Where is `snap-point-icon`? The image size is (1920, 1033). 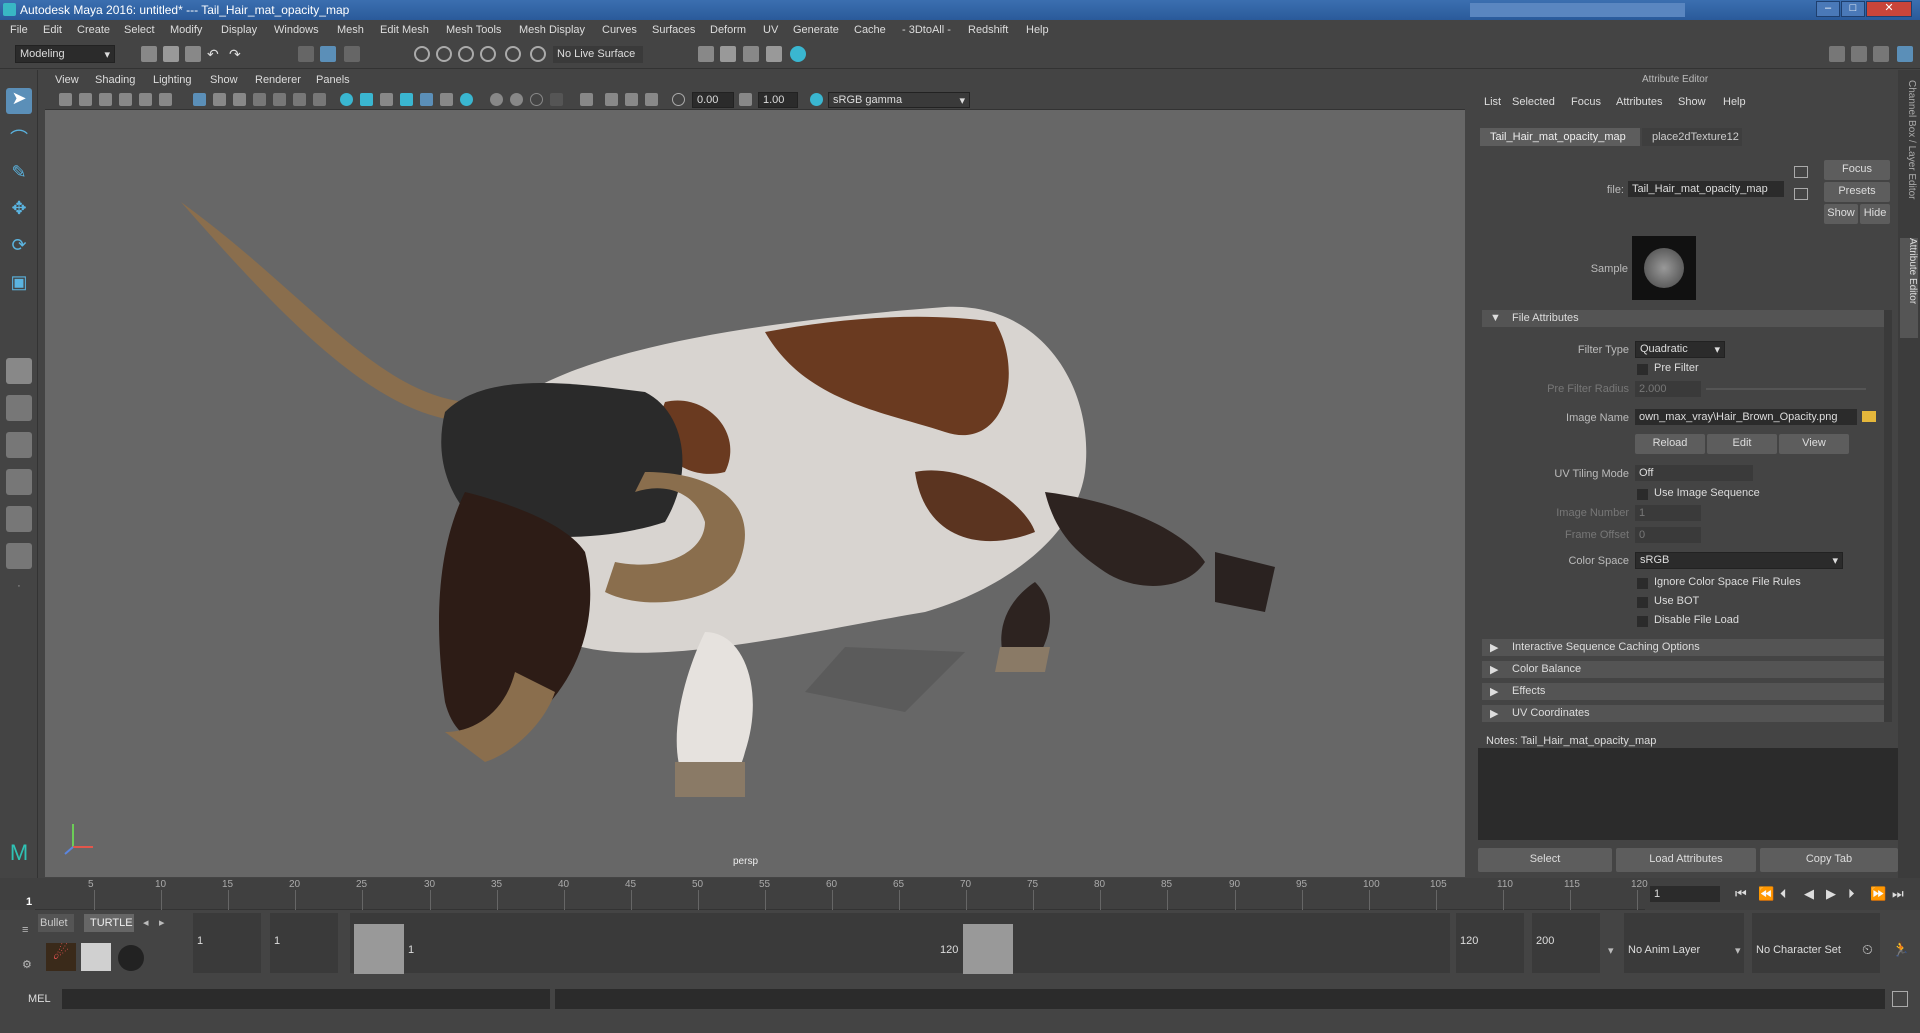 snap-point-icon is located at coordinates (466, 54).